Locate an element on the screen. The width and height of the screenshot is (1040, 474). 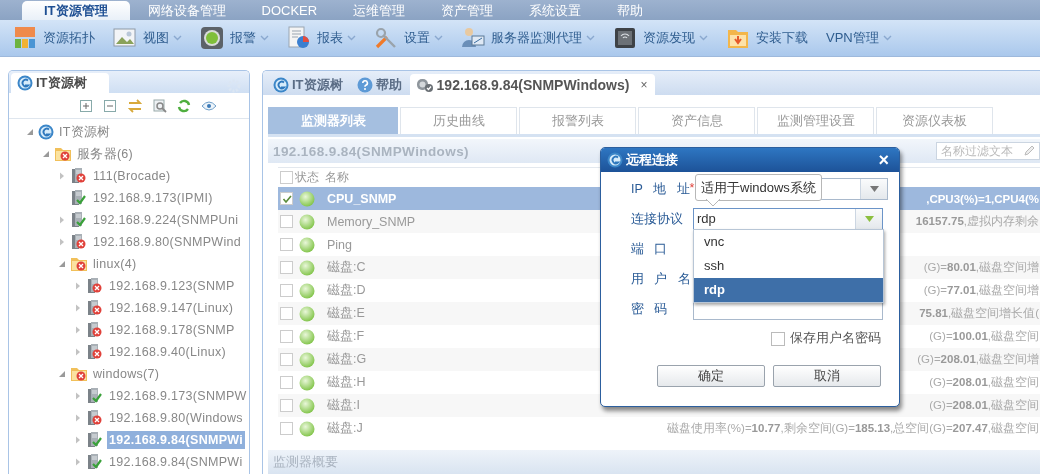
table-cell: CPU_SNMP is located at coordinates (407, 198).